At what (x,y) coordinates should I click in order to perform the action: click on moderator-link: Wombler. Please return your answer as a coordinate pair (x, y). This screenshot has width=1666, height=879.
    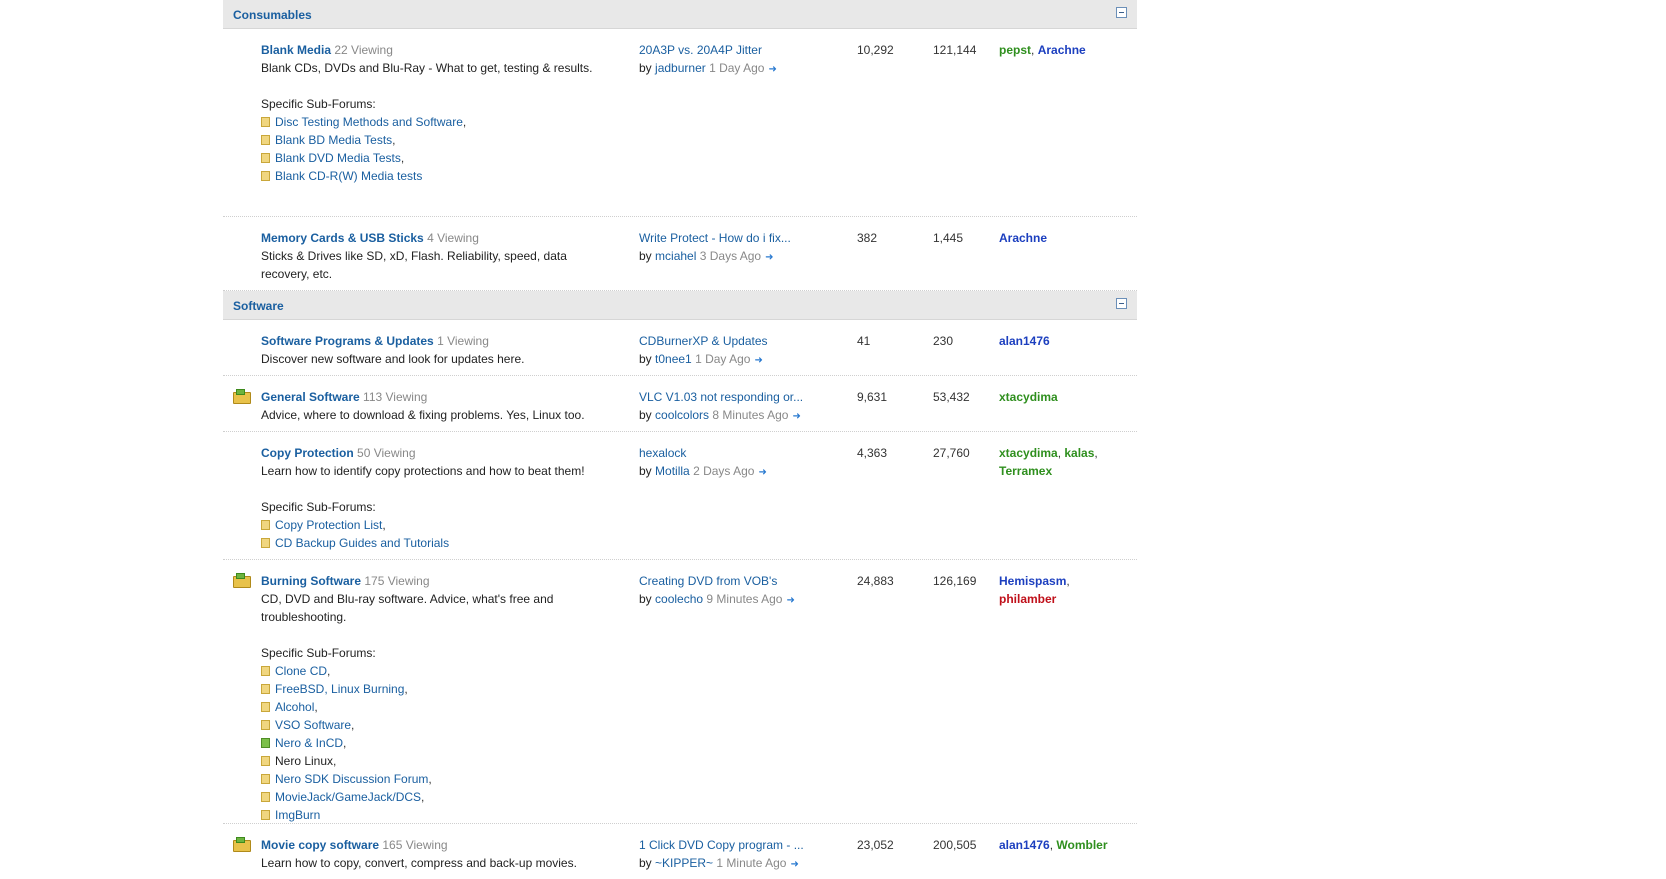
    Looking at the image, I should click on (1081, 845).